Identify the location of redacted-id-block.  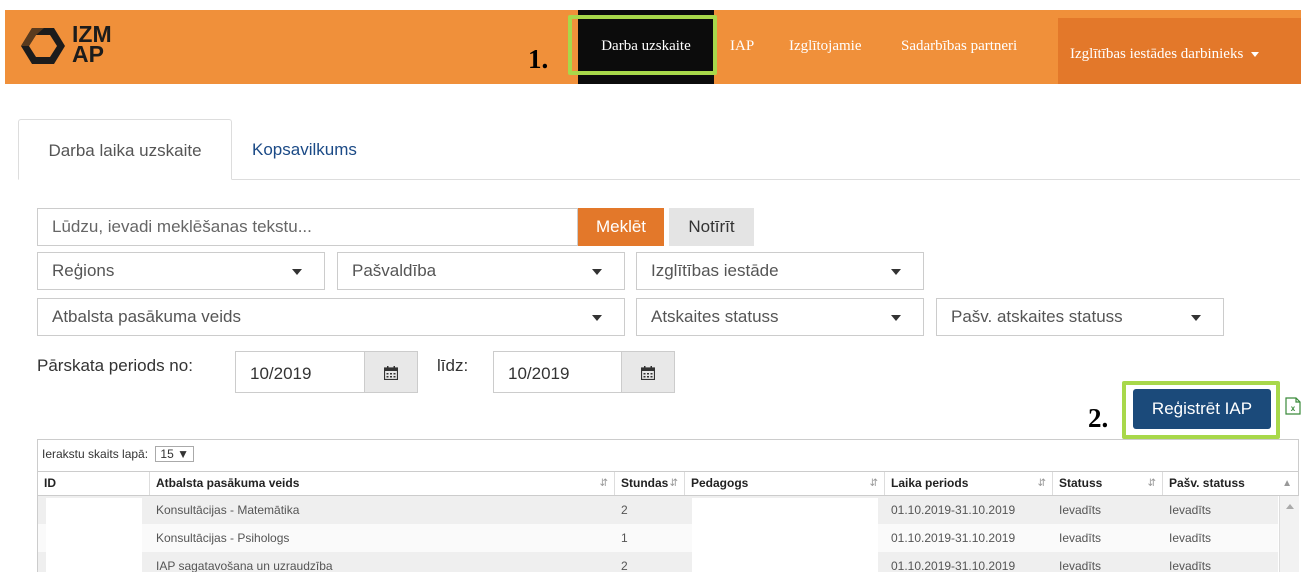
(94, 535).